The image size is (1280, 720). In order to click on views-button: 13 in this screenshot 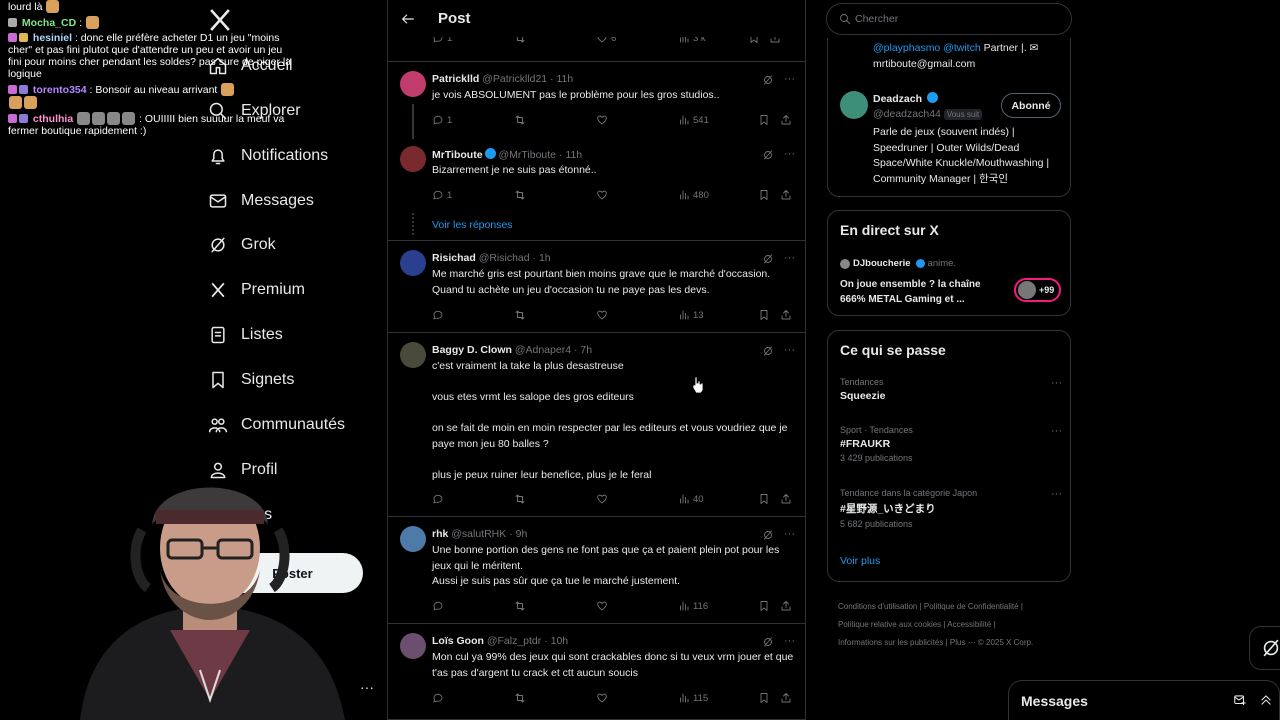, I will do `click(691, 315)`.